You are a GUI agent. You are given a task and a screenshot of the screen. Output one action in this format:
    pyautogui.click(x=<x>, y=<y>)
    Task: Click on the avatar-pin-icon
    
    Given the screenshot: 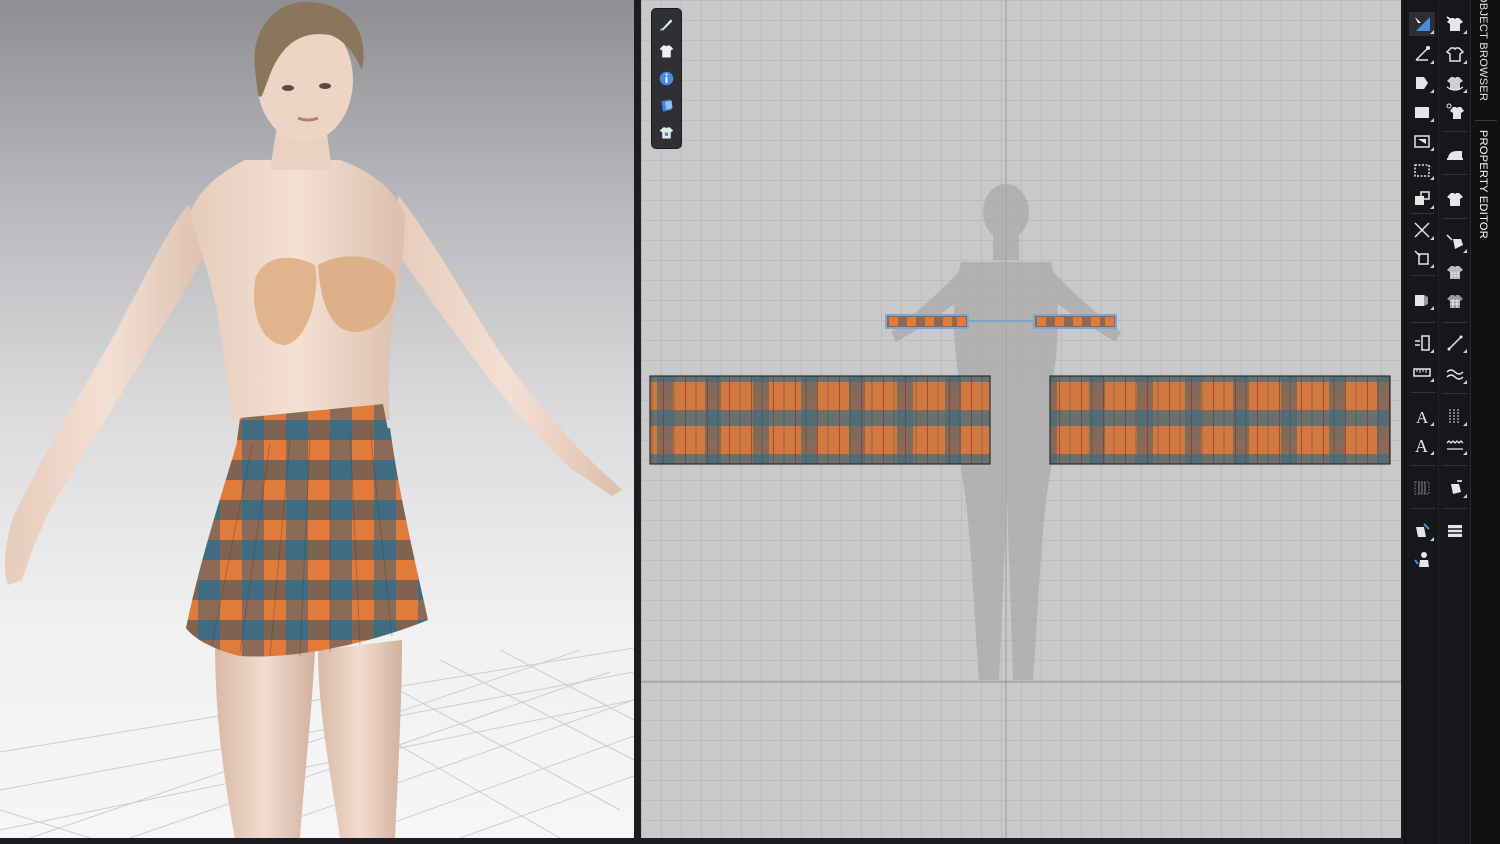 What is the action you would take?
    pyautogui.click(x=1422, y=560)
    